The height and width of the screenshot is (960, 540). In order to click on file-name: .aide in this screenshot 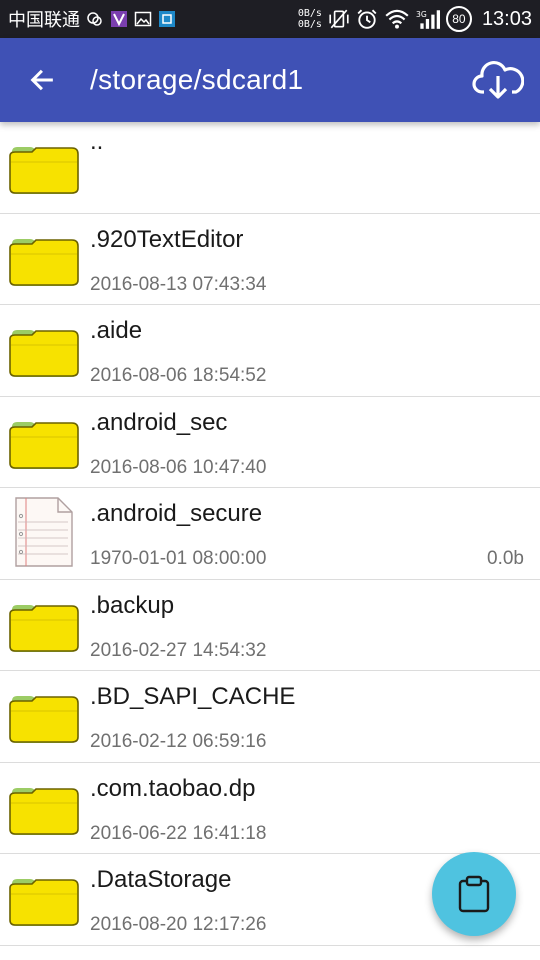, I will do `click(116, 330)`.